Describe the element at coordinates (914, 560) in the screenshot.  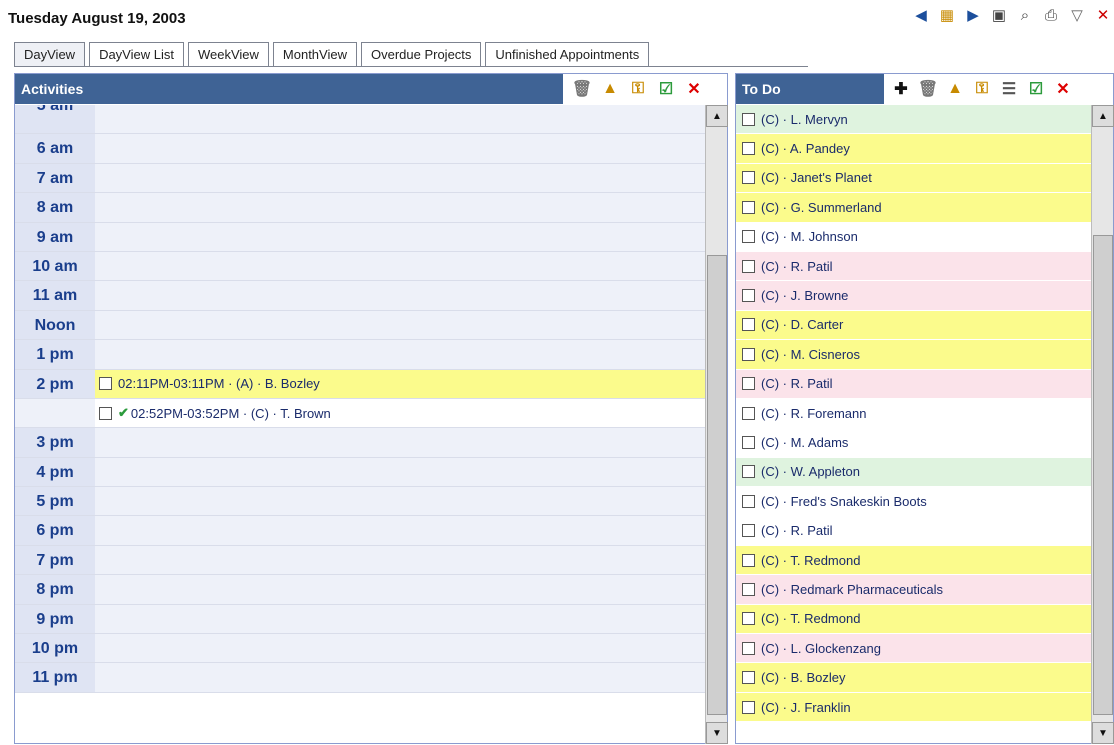
I see `todo-item: (C) · T. Redmond` at that location.